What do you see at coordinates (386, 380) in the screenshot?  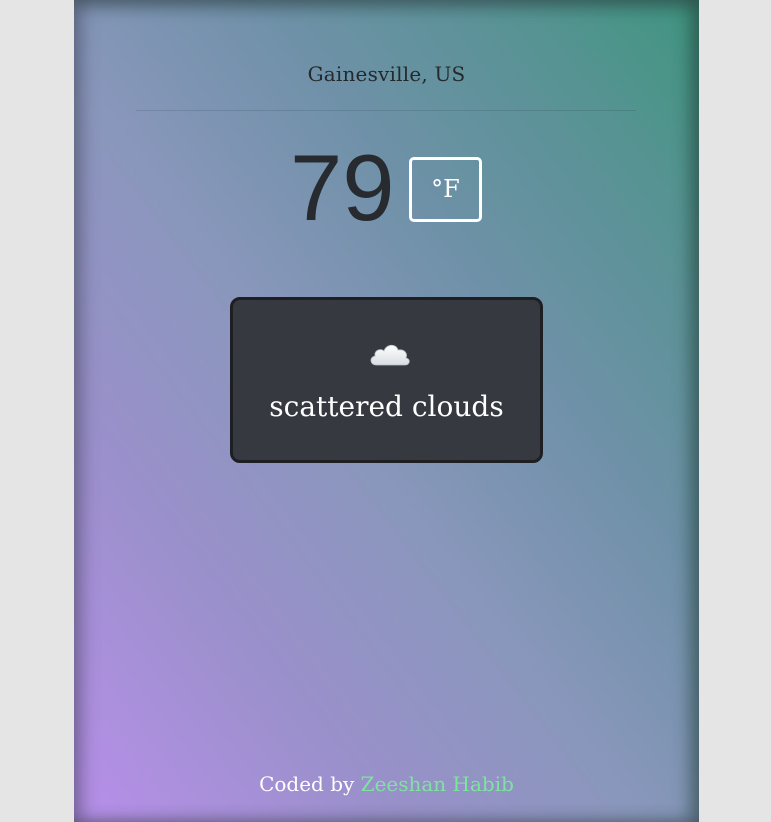 I see `condition-box: scattered clouds` at bounding box center [386, 380].